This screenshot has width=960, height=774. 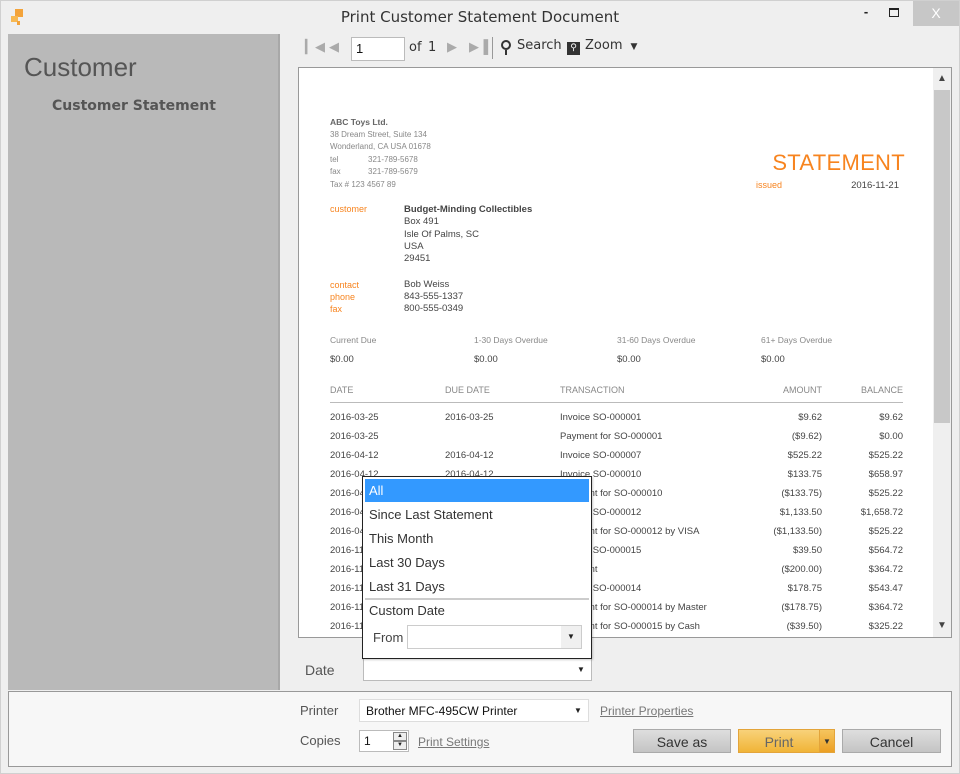 What do you see at coordinates (796, 350) in the screenshot?
I see `aging-61-plus: 61+ Days Overdue $0.00` at bounding box center [796, 350].